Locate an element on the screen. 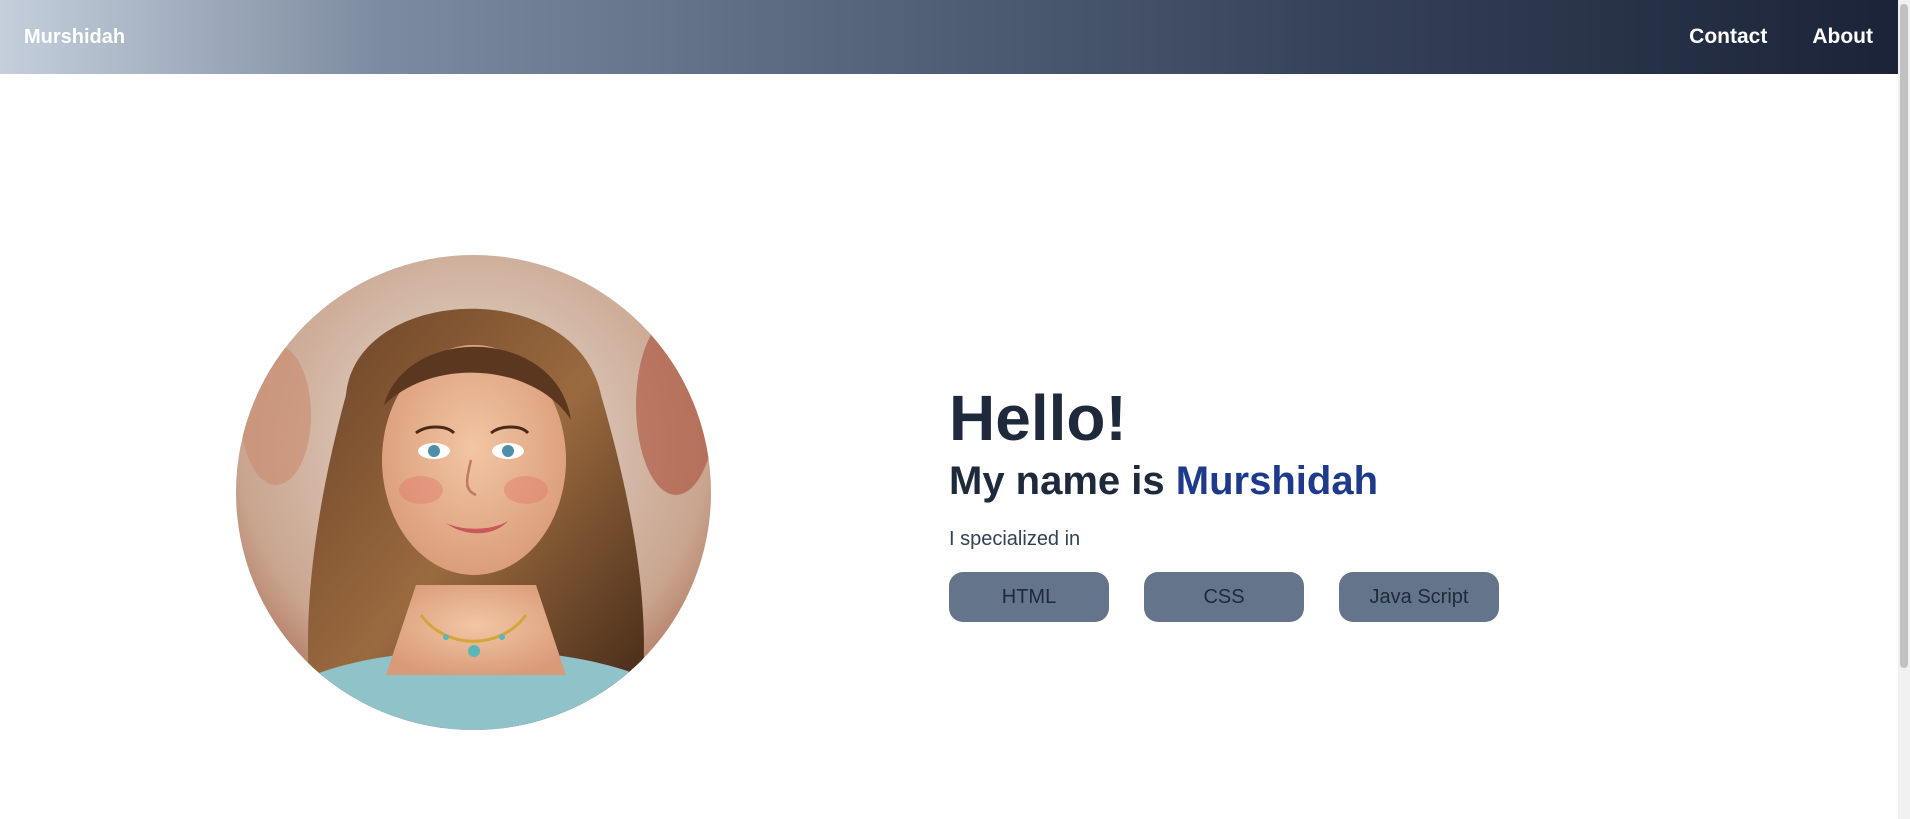 This screenshot has width=1910, height=819. nav-link-contact: Contact is located at coordinates (1728, 37).